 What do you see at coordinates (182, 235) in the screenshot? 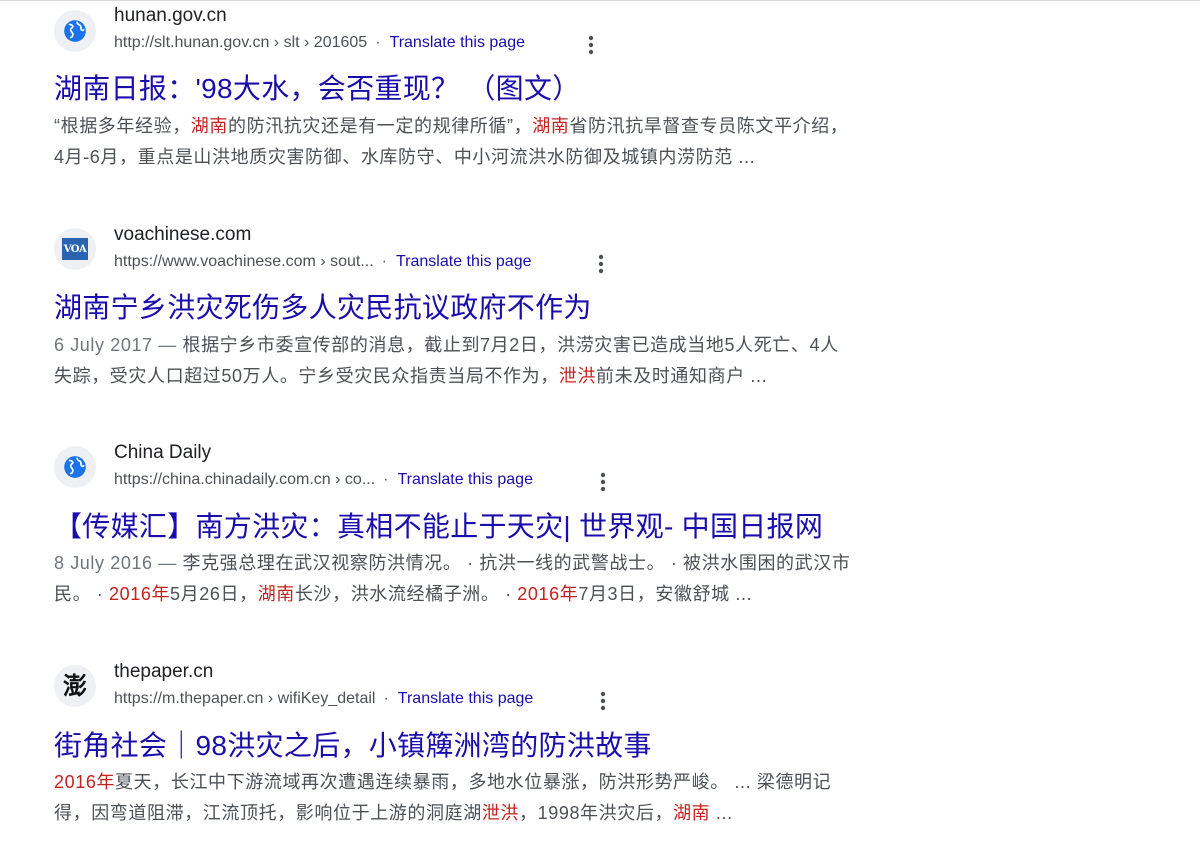
I see `site-name: voachinese.com` at bounding box center [182, 235].